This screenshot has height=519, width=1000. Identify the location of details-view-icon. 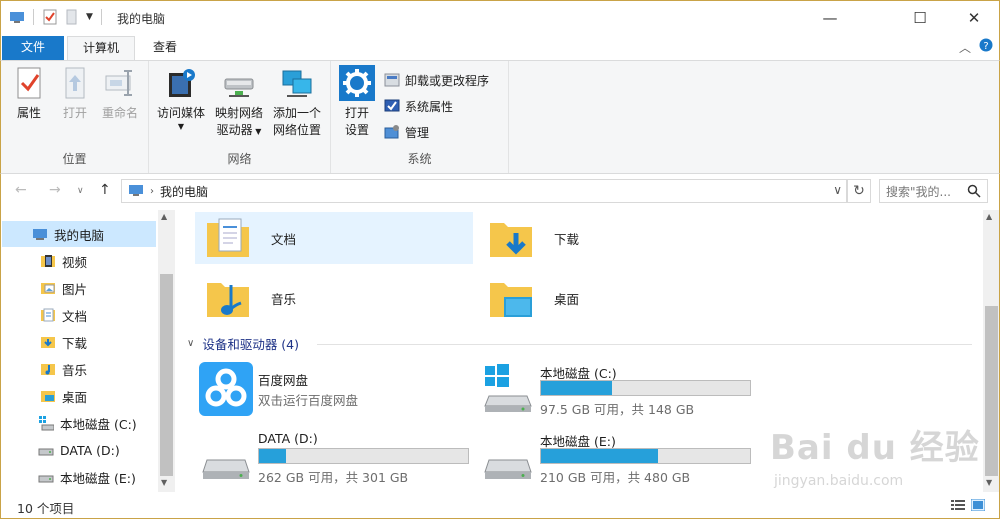
(958, 505).